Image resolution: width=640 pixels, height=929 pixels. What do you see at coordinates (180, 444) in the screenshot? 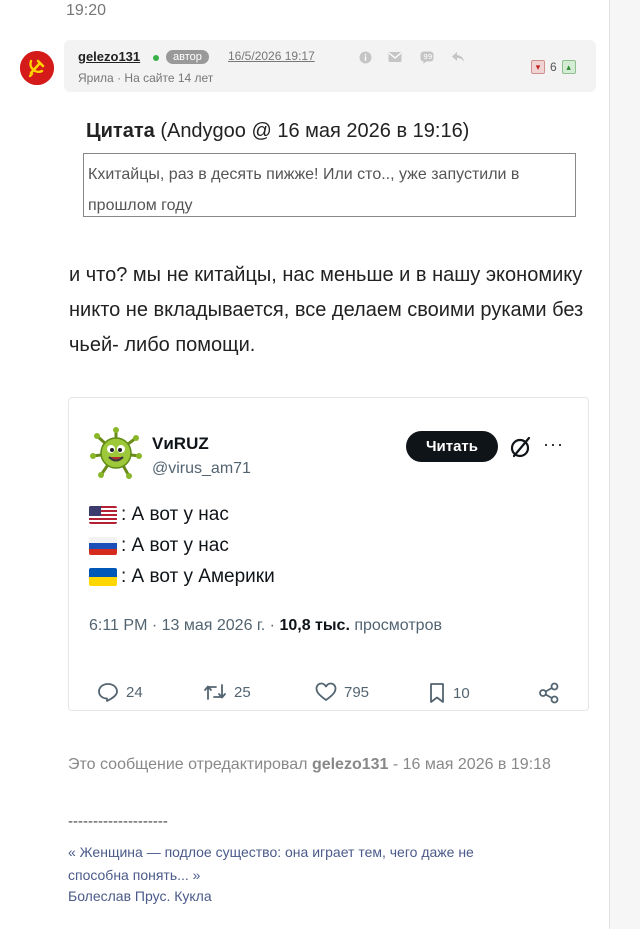
I see `tweet-author-name: VиRUZ` at bounding box center [180, 444].